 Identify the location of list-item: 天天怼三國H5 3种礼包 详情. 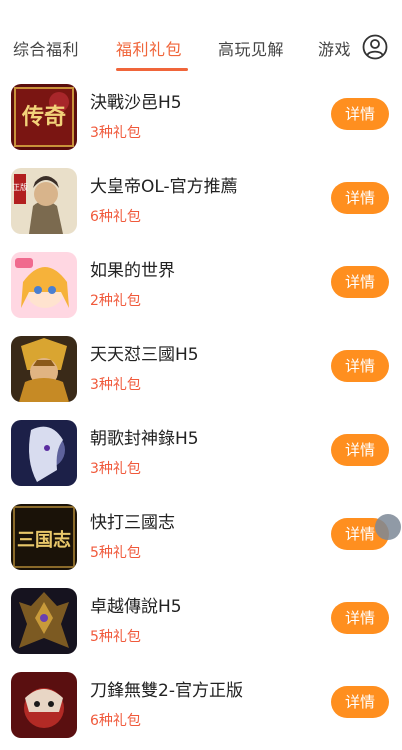
(201, 372).